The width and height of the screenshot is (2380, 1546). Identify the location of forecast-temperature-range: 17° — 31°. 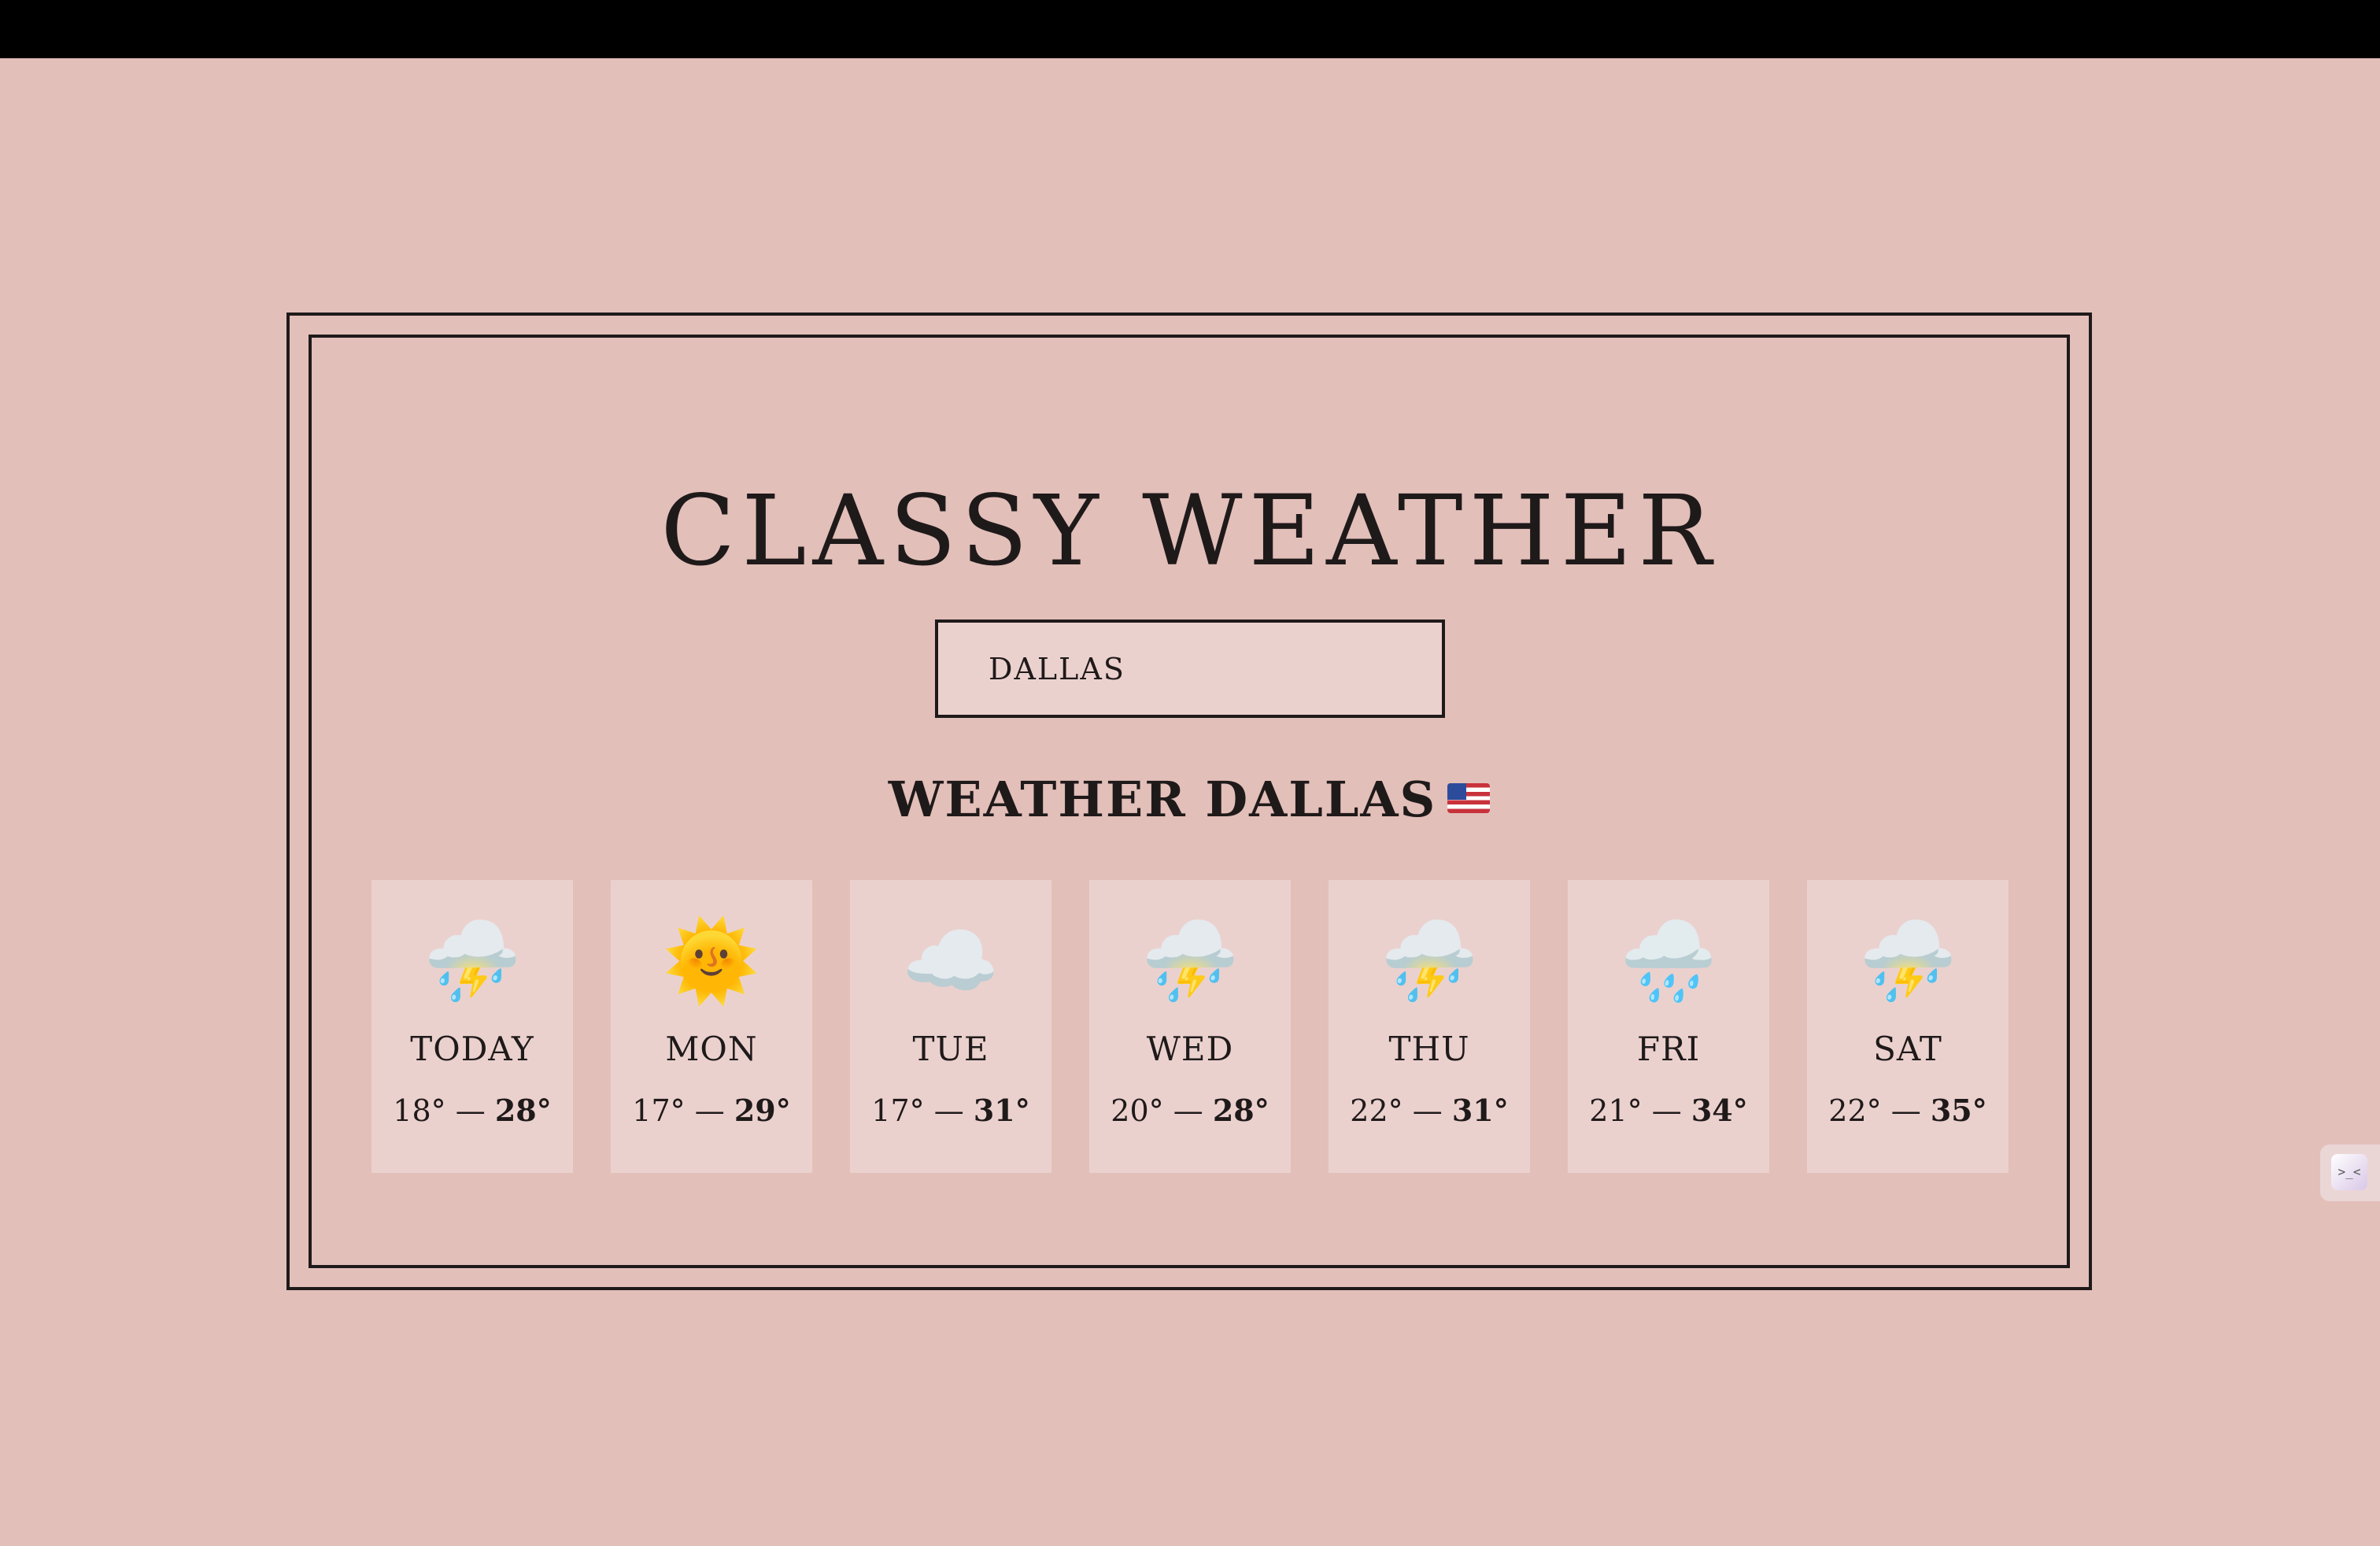
(950, 1111).